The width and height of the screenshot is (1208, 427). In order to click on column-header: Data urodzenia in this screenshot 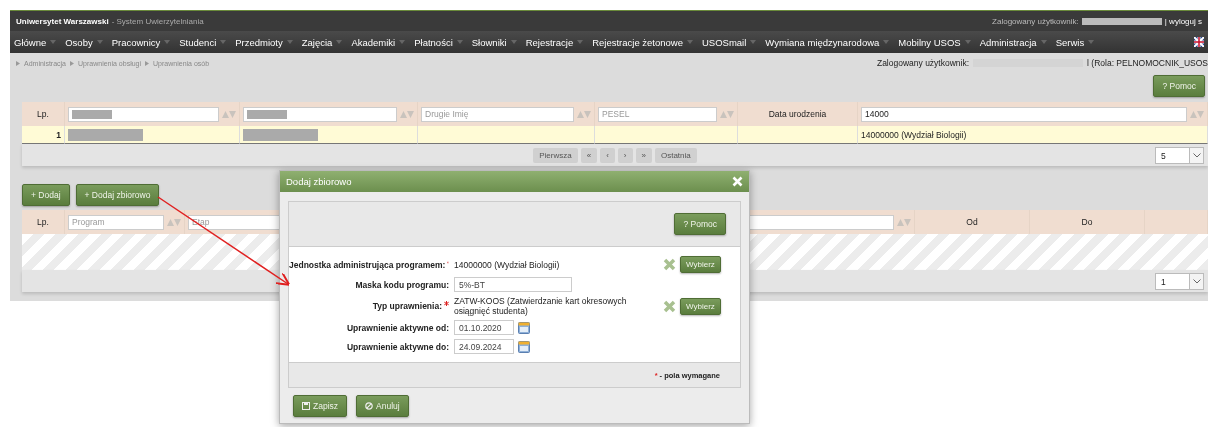, I will do `click(798, 114)`.